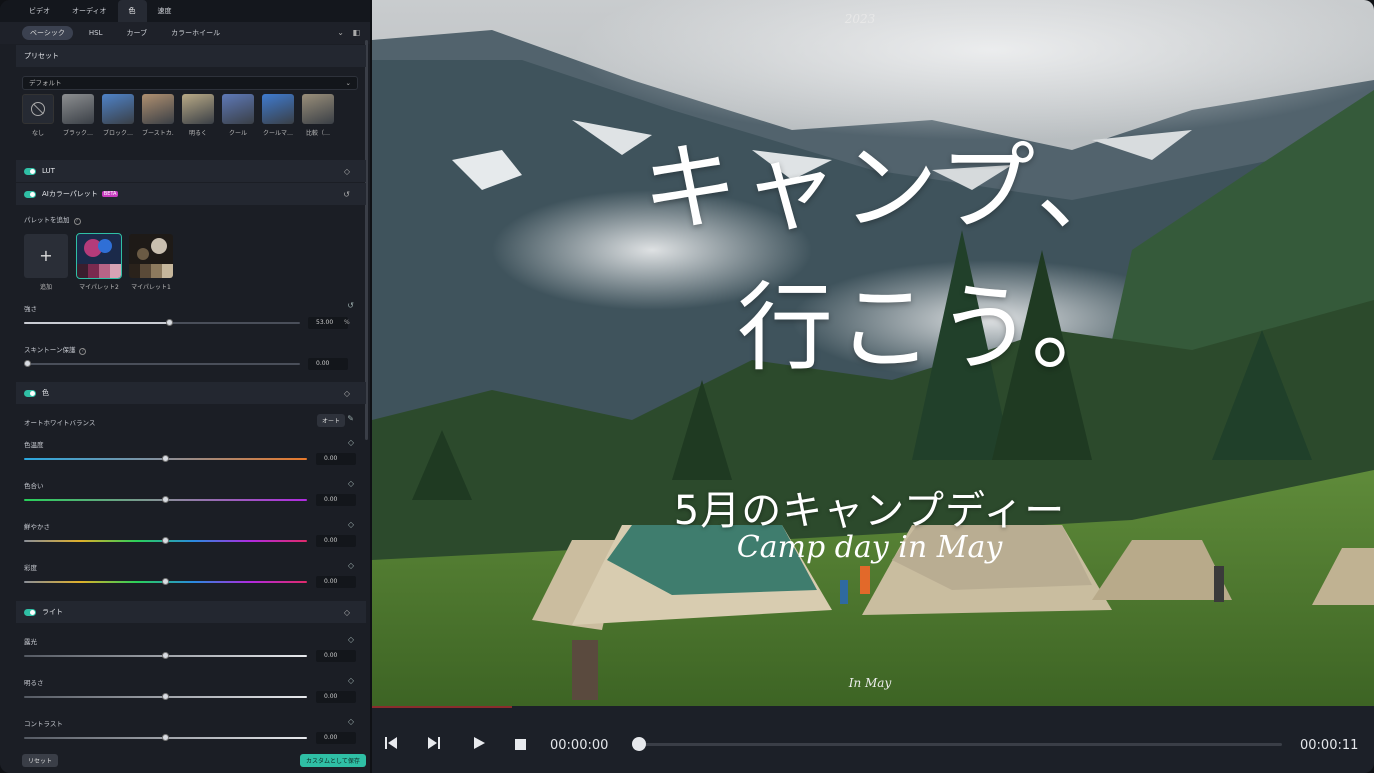 The width and height of the screenshot is (1374, 773). I want to click on preset-item: クール, so click(238, 115).